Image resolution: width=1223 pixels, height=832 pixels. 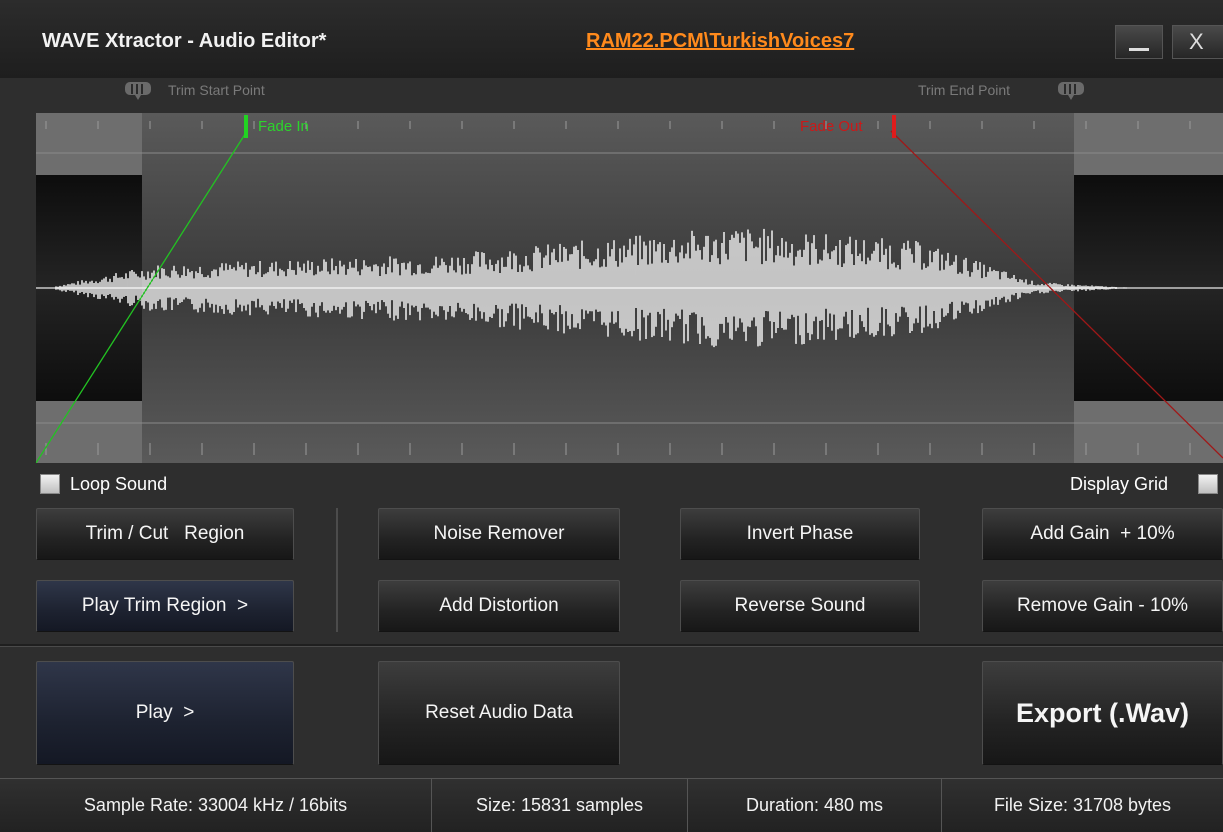 What do you see at coordinates (1102, 606) in the screenshot?
I see `remove-gain-button: Remove Gain - 10%` at bounding box center [1102, 606].